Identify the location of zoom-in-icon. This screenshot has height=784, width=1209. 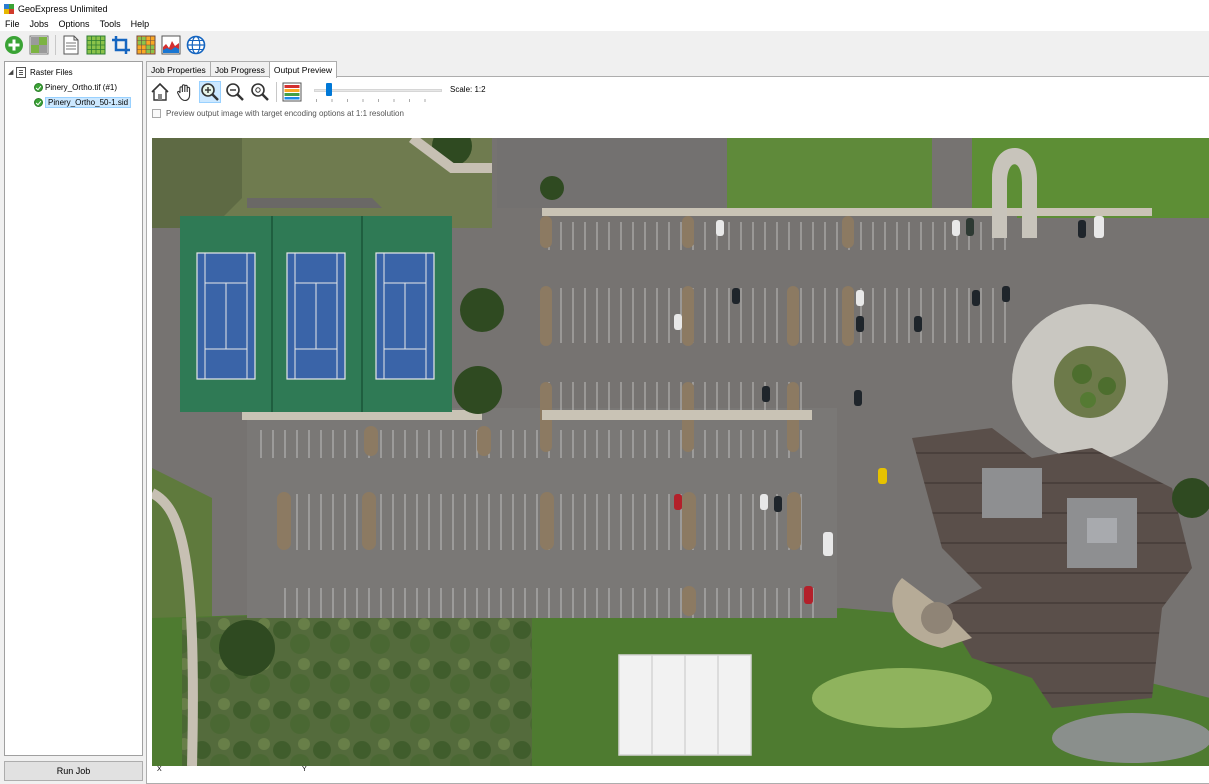
(210, 92).